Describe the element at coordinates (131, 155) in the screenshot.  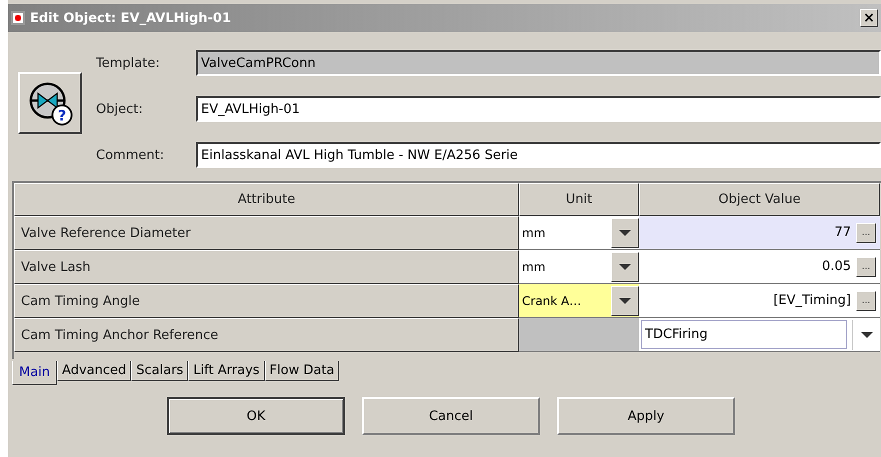
I see `field-label: Comment:` at that location.